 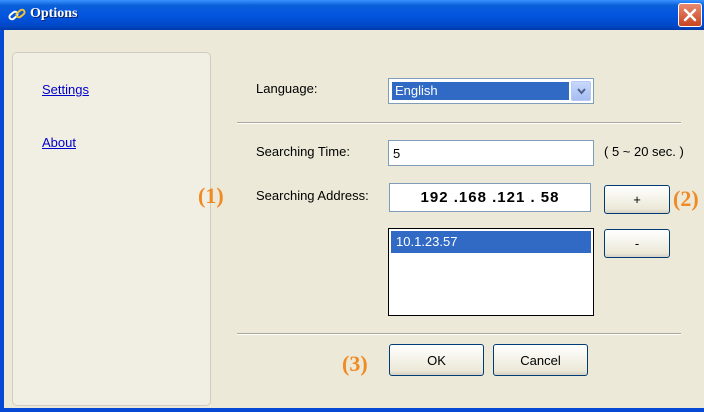 What do you see at coordinates (644, 151) in the screenshot?
I see `searching-time-range-hint: ( 5 ~ 20 sec. )` at bounding box center [644, 151].